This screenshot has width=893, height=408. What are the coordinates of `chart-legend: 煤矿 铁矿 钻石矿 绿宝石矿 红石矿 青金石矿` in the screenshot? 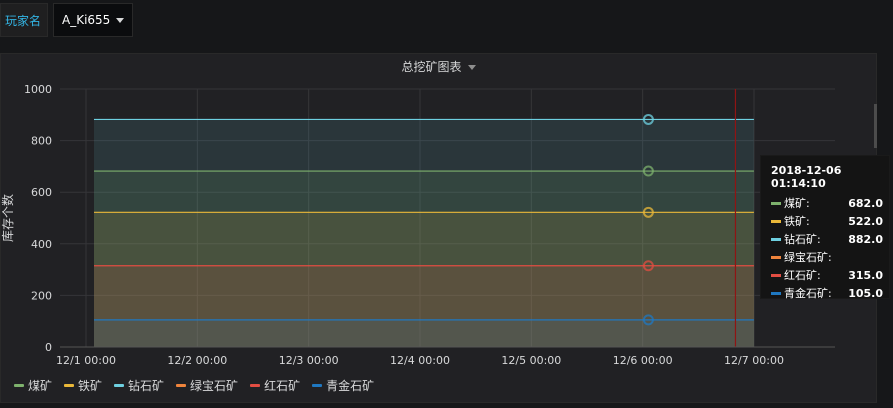 It's located at (194, 385).